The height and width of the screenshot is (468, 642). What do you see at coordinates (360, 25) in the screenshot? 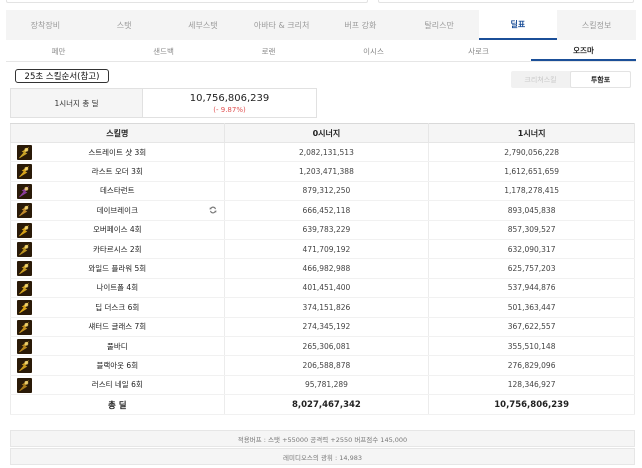
I see `main-tab: 버프 강화` at bounding box center [360, 25].